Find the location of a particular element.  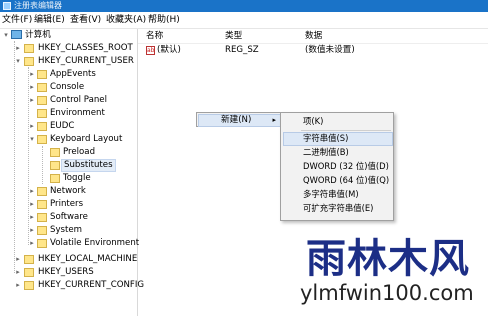

submenu-arrow-icon: ▸ is located at coordinates (274, 120).